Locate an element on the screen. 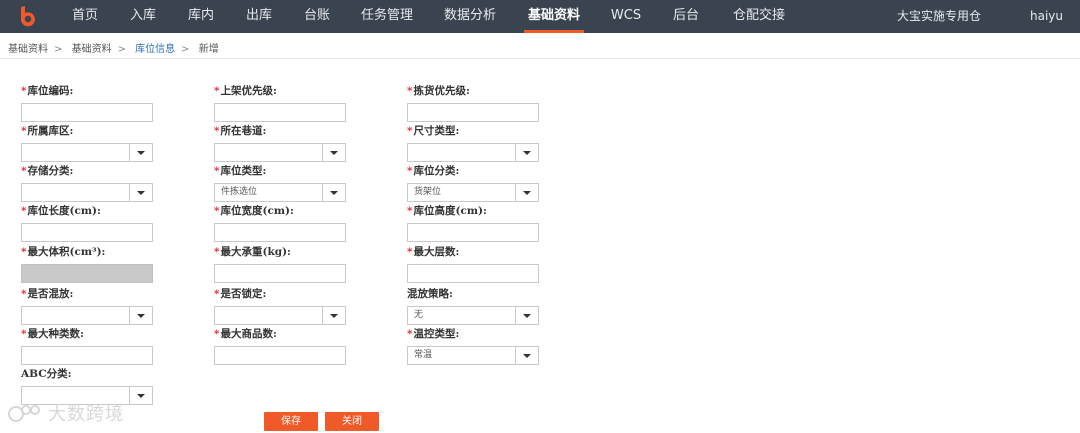 This screenshot has width=1080, height=433. nav-task-management: 任务管理 is located at coordinates (387, 16).